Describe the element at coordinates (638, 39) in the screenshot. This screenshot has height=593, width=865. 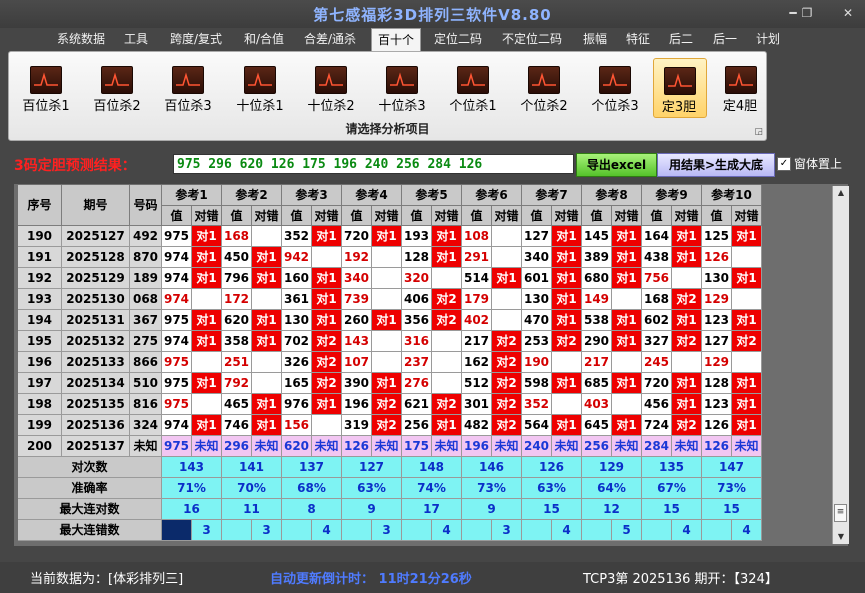
I see `menu-item: 特征` at that location.